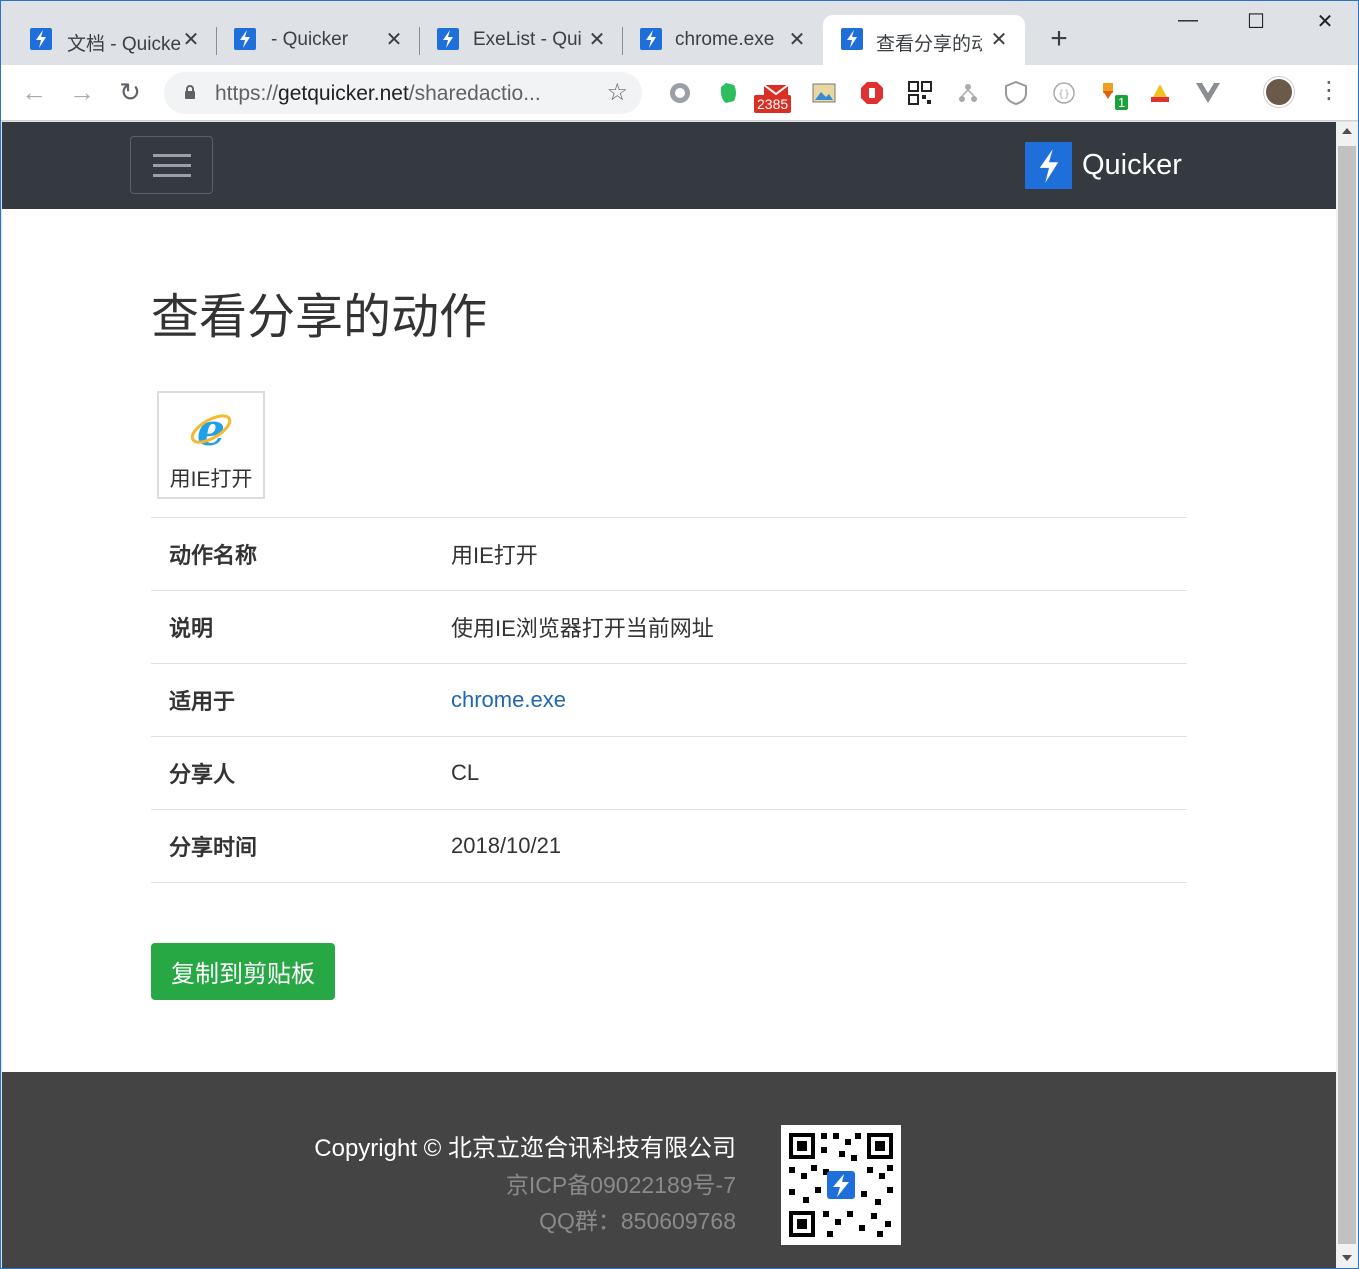 Image resolution: width=1359 pixels, height=1269 pixels. I want to click on json-icon: {}, so click(1064, 93).